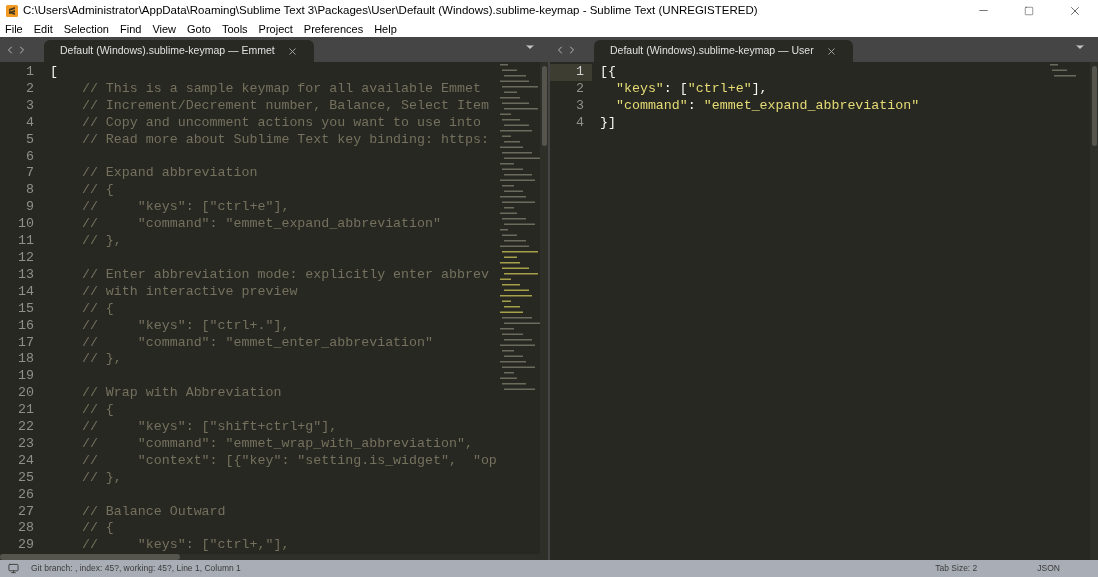 The height and width of the screenshot is (577, 1098). What do you see at coordinates (26, 512) in the screenshot?
I see `line-number: 27` at bounding box center [26, 512].